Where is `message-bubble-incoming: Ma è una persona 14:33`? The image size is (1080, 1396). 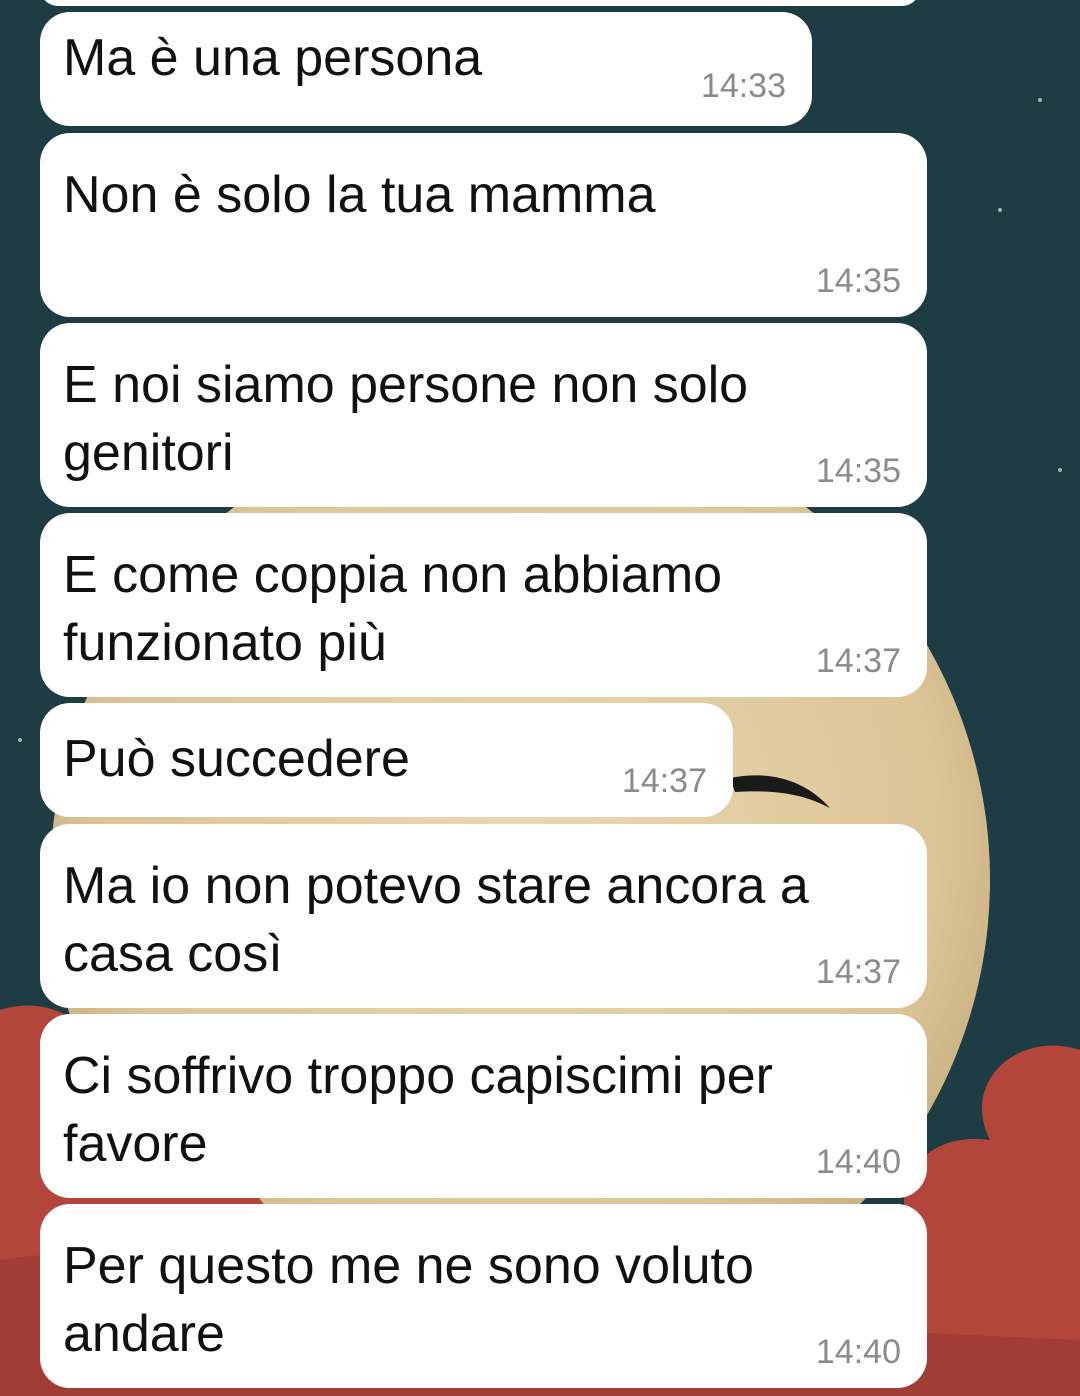 message-bubble-incoming: Ma è una persona 14:33 is located at coordinates (426, 69).